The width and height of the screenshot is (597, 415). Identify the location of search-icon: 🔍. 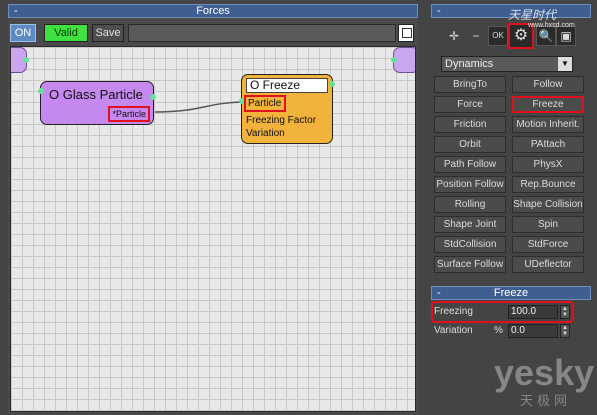
(546, 36).